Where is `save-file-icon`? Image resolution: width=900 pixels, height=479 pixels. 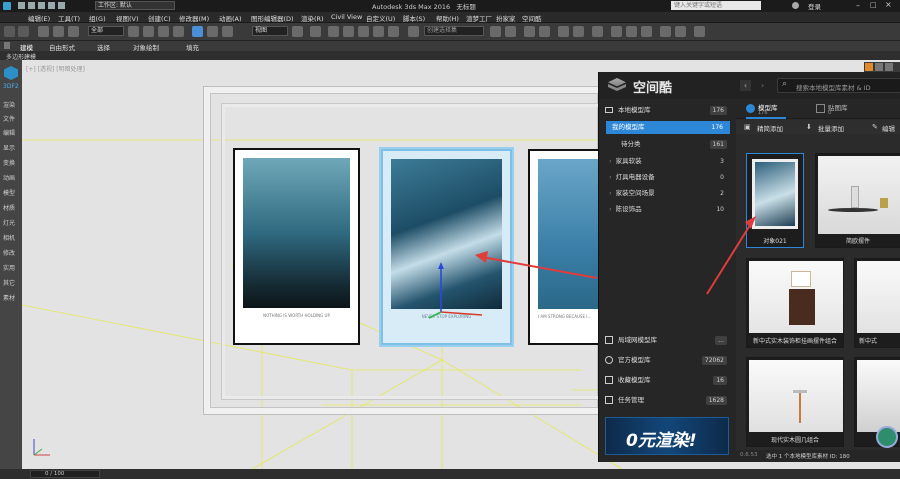
save-file-icon is located at coordinates (41, 5).